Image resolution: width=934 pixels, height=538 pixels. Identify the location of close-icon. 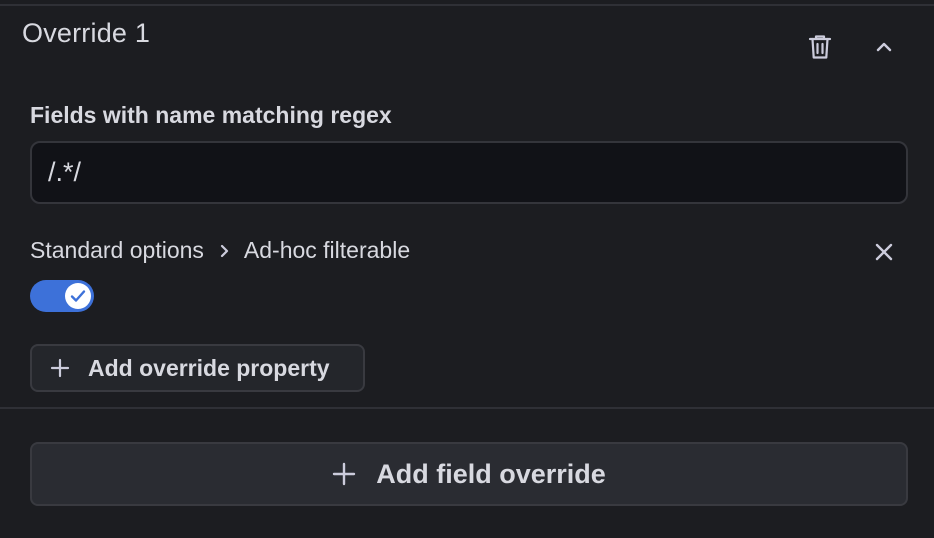
(884, 252).